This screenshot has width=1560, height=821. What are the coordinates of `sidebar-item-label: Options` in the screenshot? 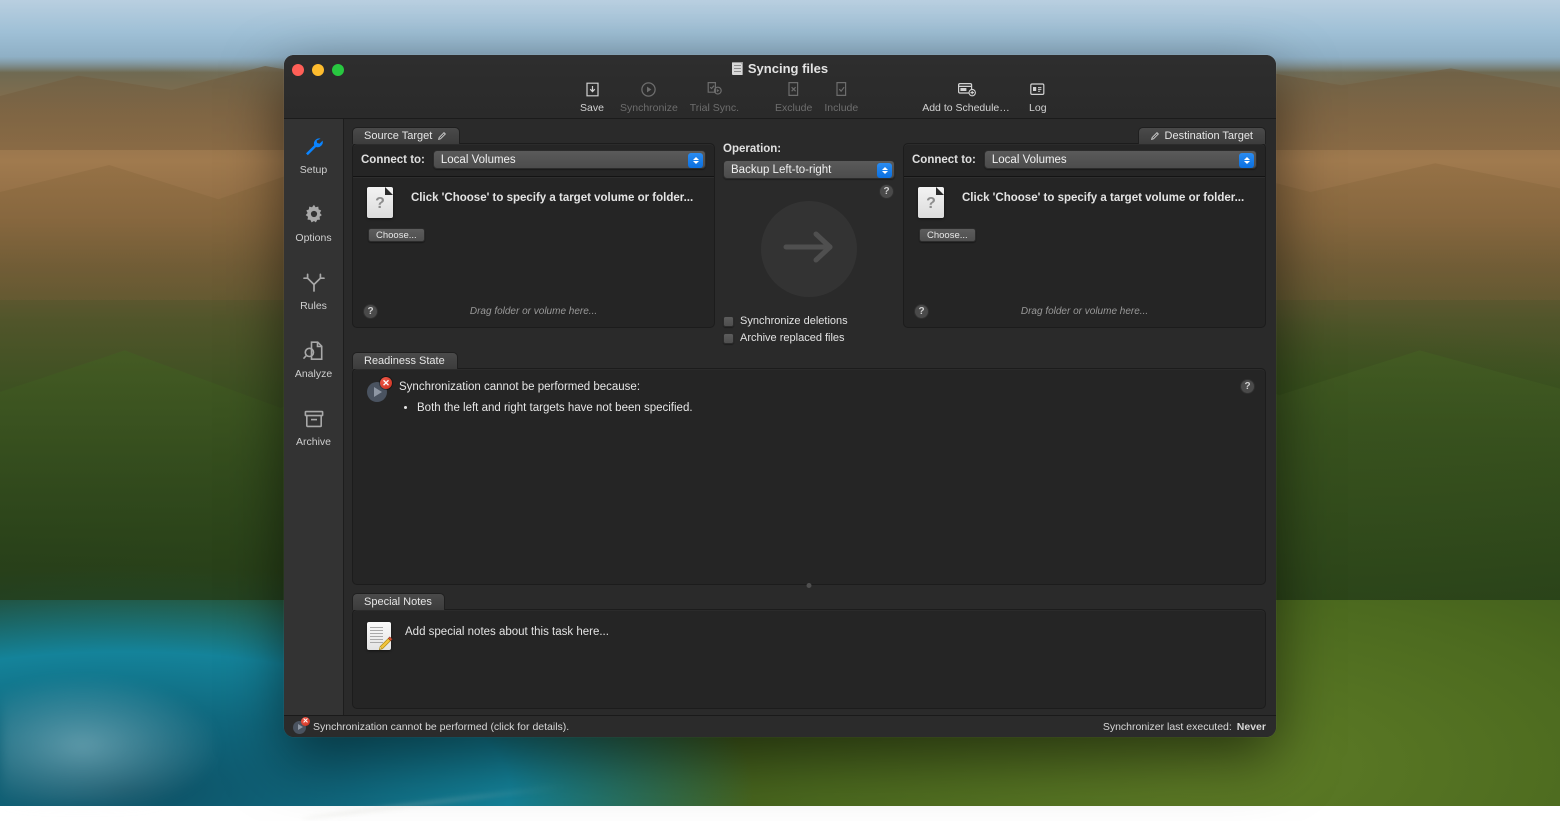 It's located at (313, 238).